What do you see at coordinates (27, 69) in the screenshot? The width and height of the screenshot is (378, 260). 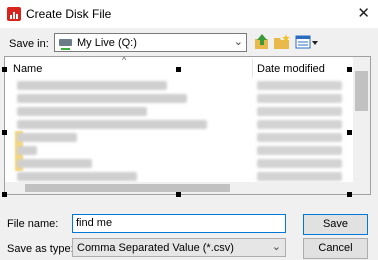 I see `column-header-name: Name` at bounding box center [27, 69].